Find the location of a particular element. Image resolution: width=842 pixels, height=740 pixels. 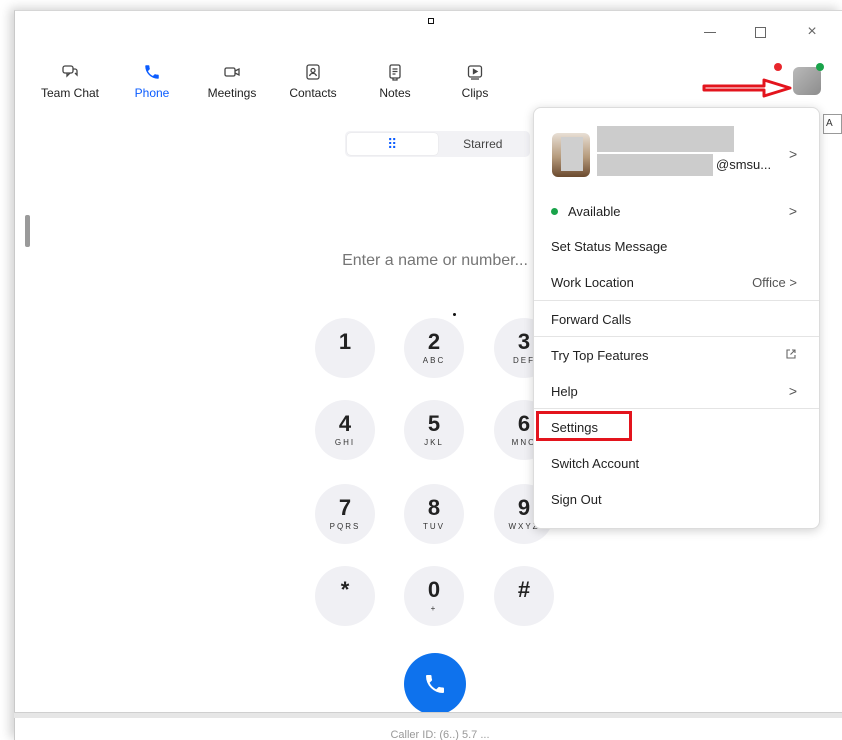

profile-photo is located at coordinates (571, 155).